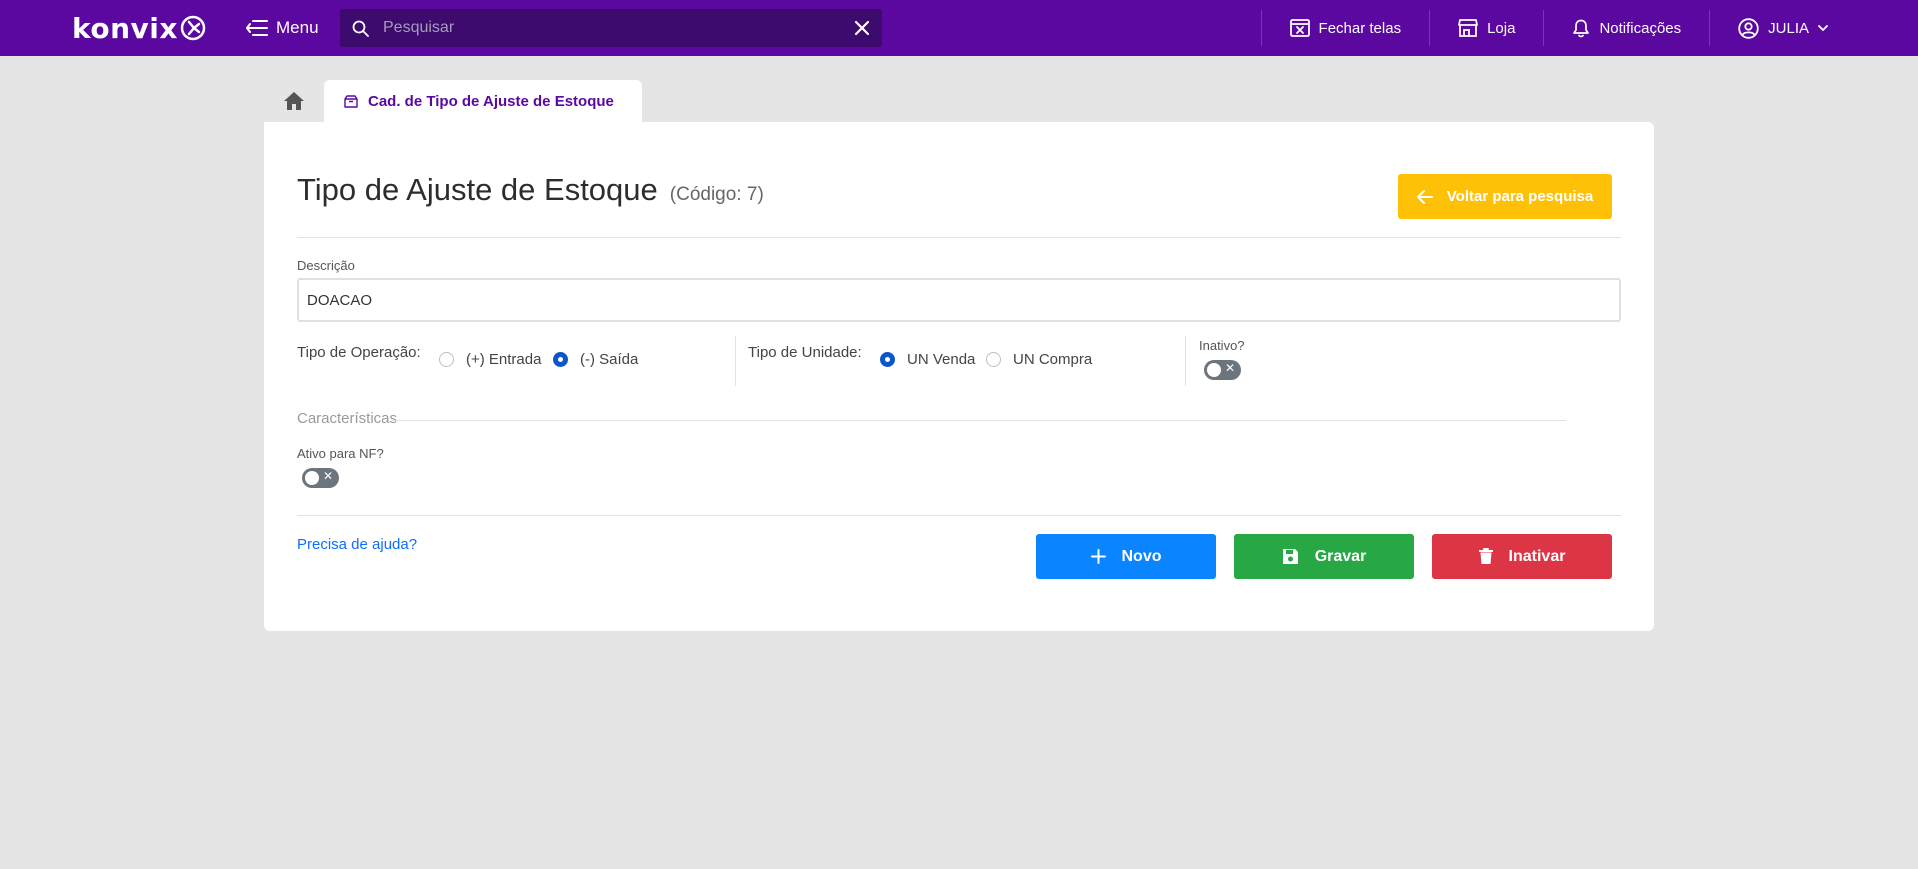 Image resolution: width=1918 pixels, height=869 pixels. I want to click on new-button-label: Novo, so click(1141, 556).